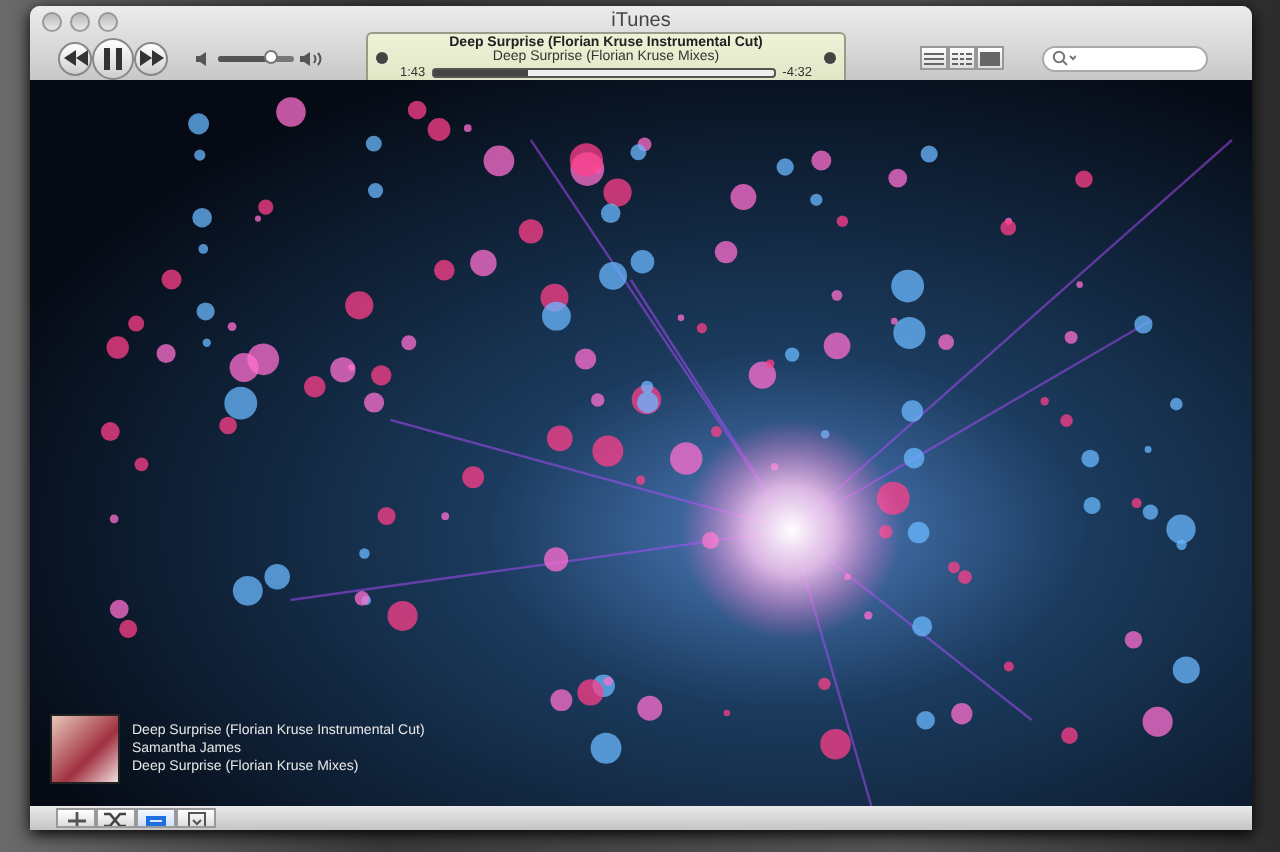 The image size is (1280, 852). Describe the element at coordinates (934, 58) in the screenshot. I see `list-view-button` at that location.